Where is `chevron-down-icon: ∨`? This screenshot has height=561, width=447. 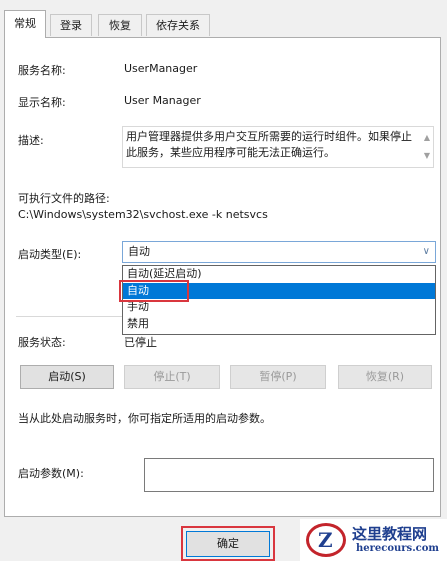 chevron-down-icon: ∨ is located at coordinates (426, 252).